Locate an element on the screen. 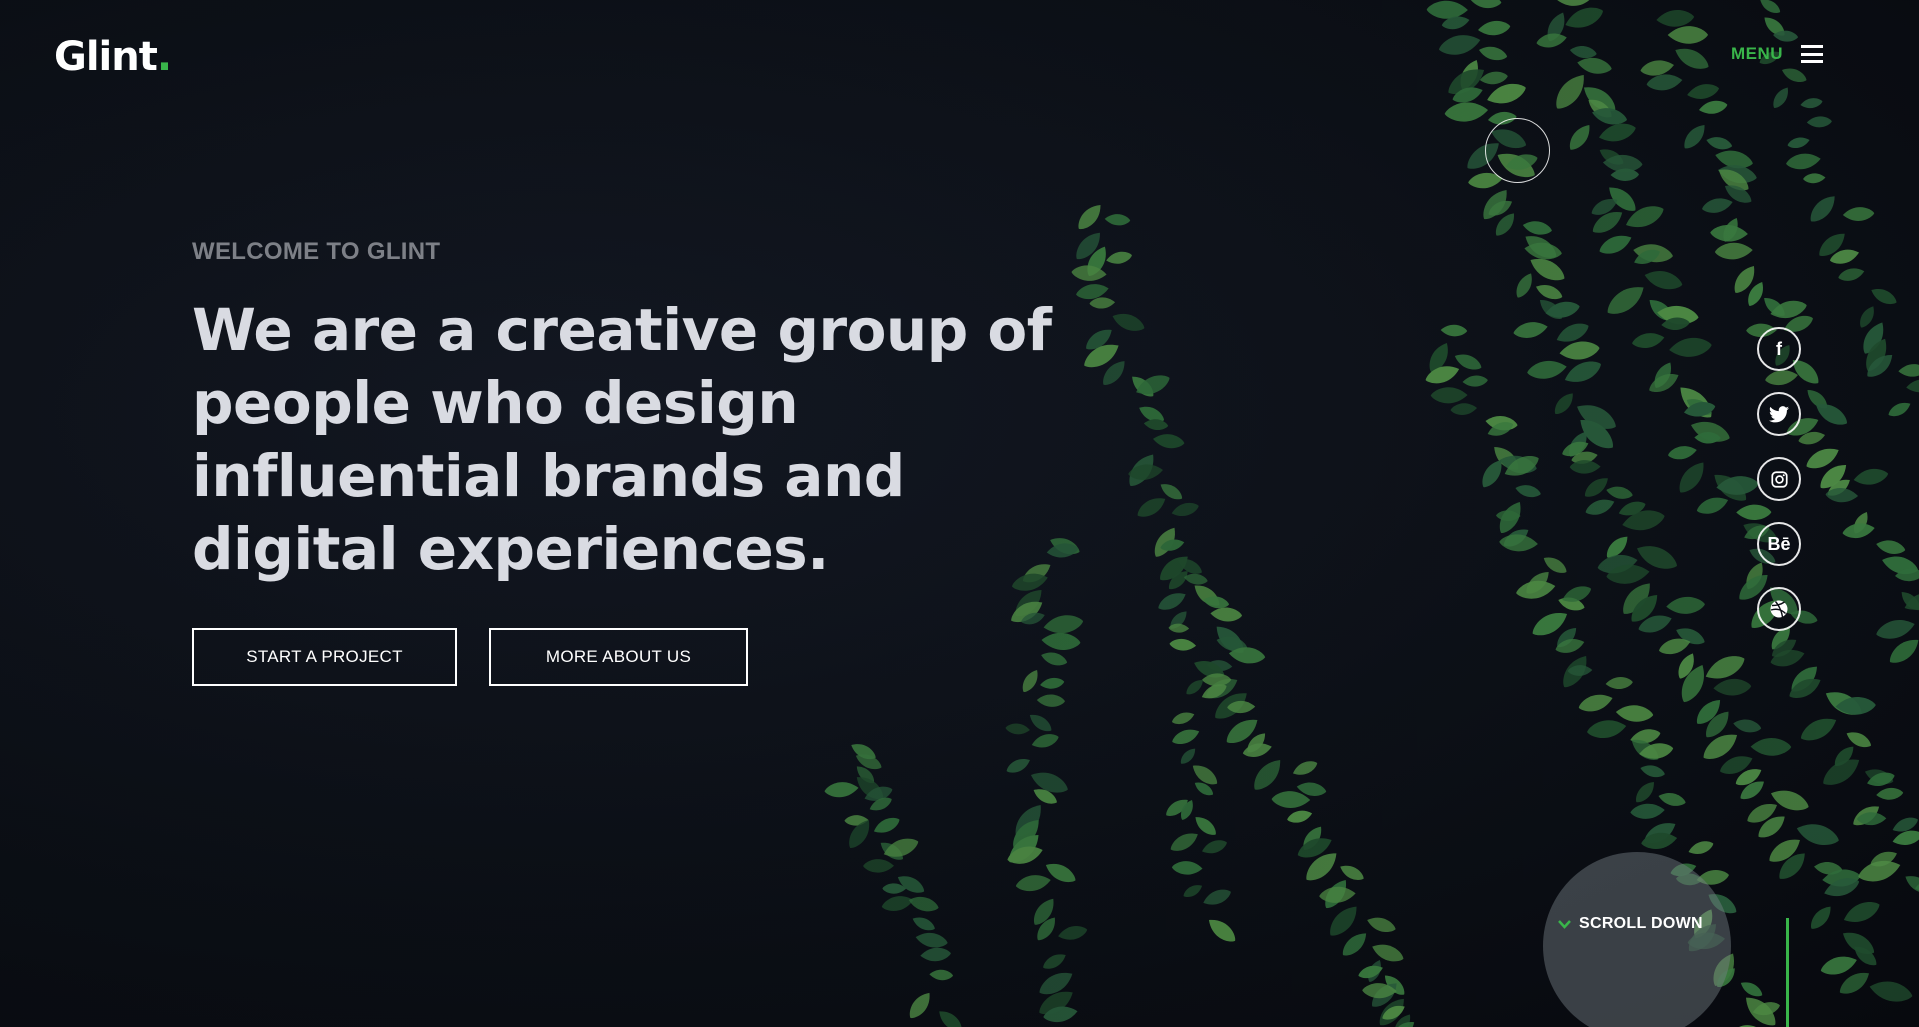 The image size is (1919, 1027). dribbble-link is located at coordinates (1779, 609).